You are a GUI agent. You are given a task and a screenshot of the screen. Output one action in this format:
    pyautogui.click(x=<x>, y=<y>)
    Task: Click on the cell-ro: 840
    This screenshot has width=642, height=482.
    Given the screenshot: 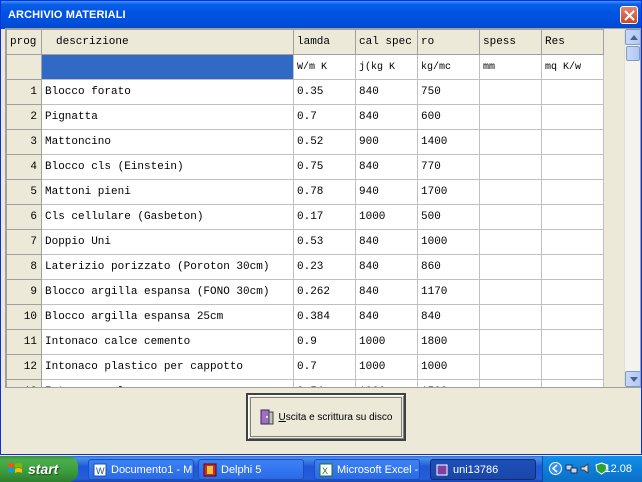 What is the action you would take?
    pyautogui.click(x=448, y=317)
    